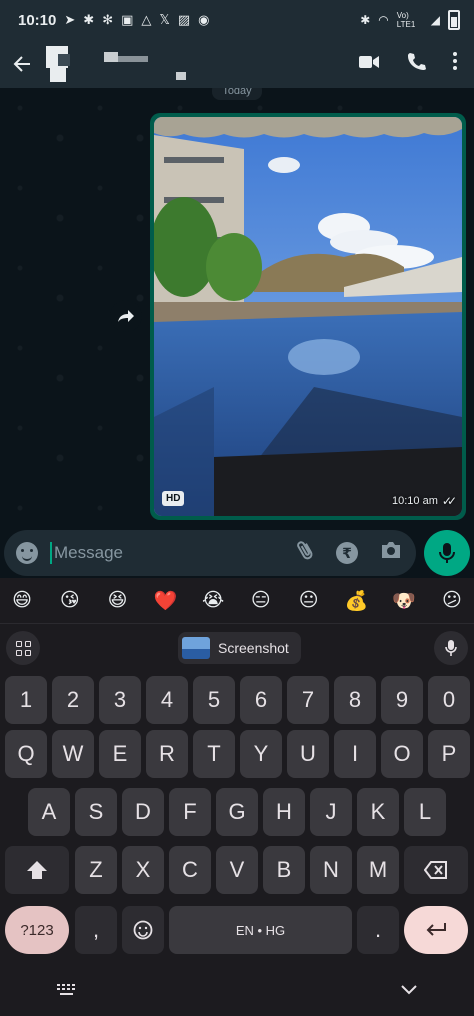 The height and width of the screenshot is (1016, 474). I want to click on emoji-suggestion: 😐, so click(309, 600).